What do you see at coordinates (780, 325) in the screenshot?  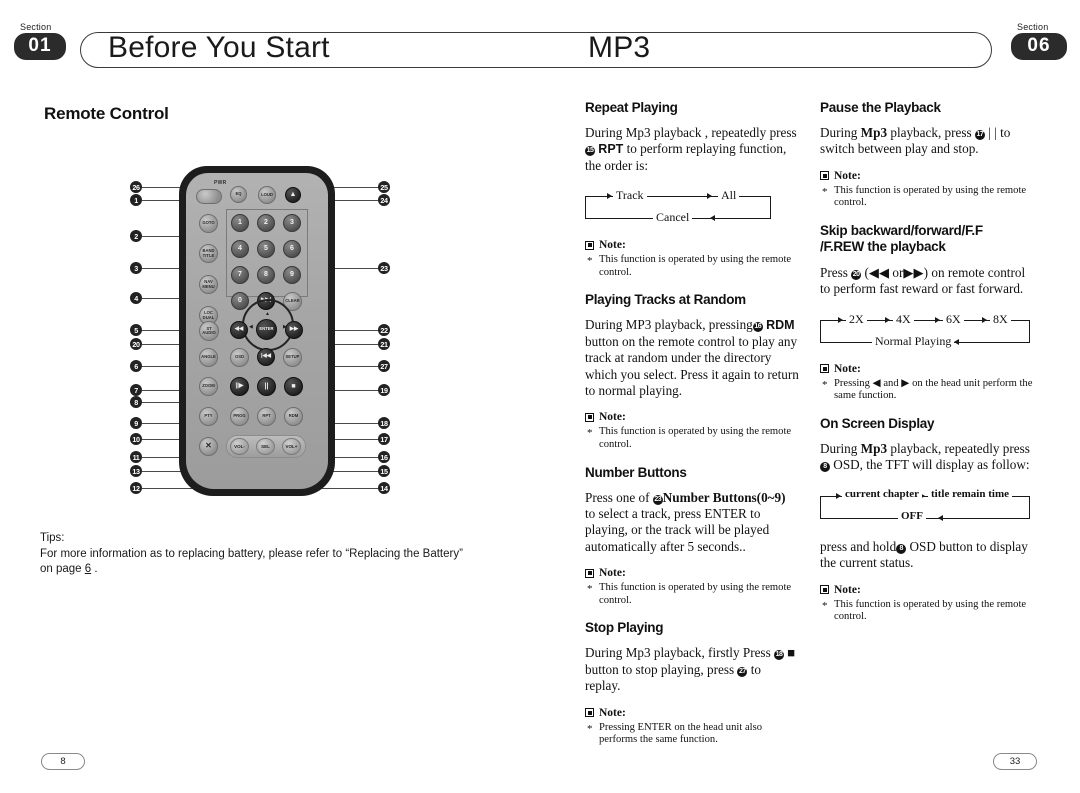 I see `button-name: RDM` at bounding box center [780, 325].